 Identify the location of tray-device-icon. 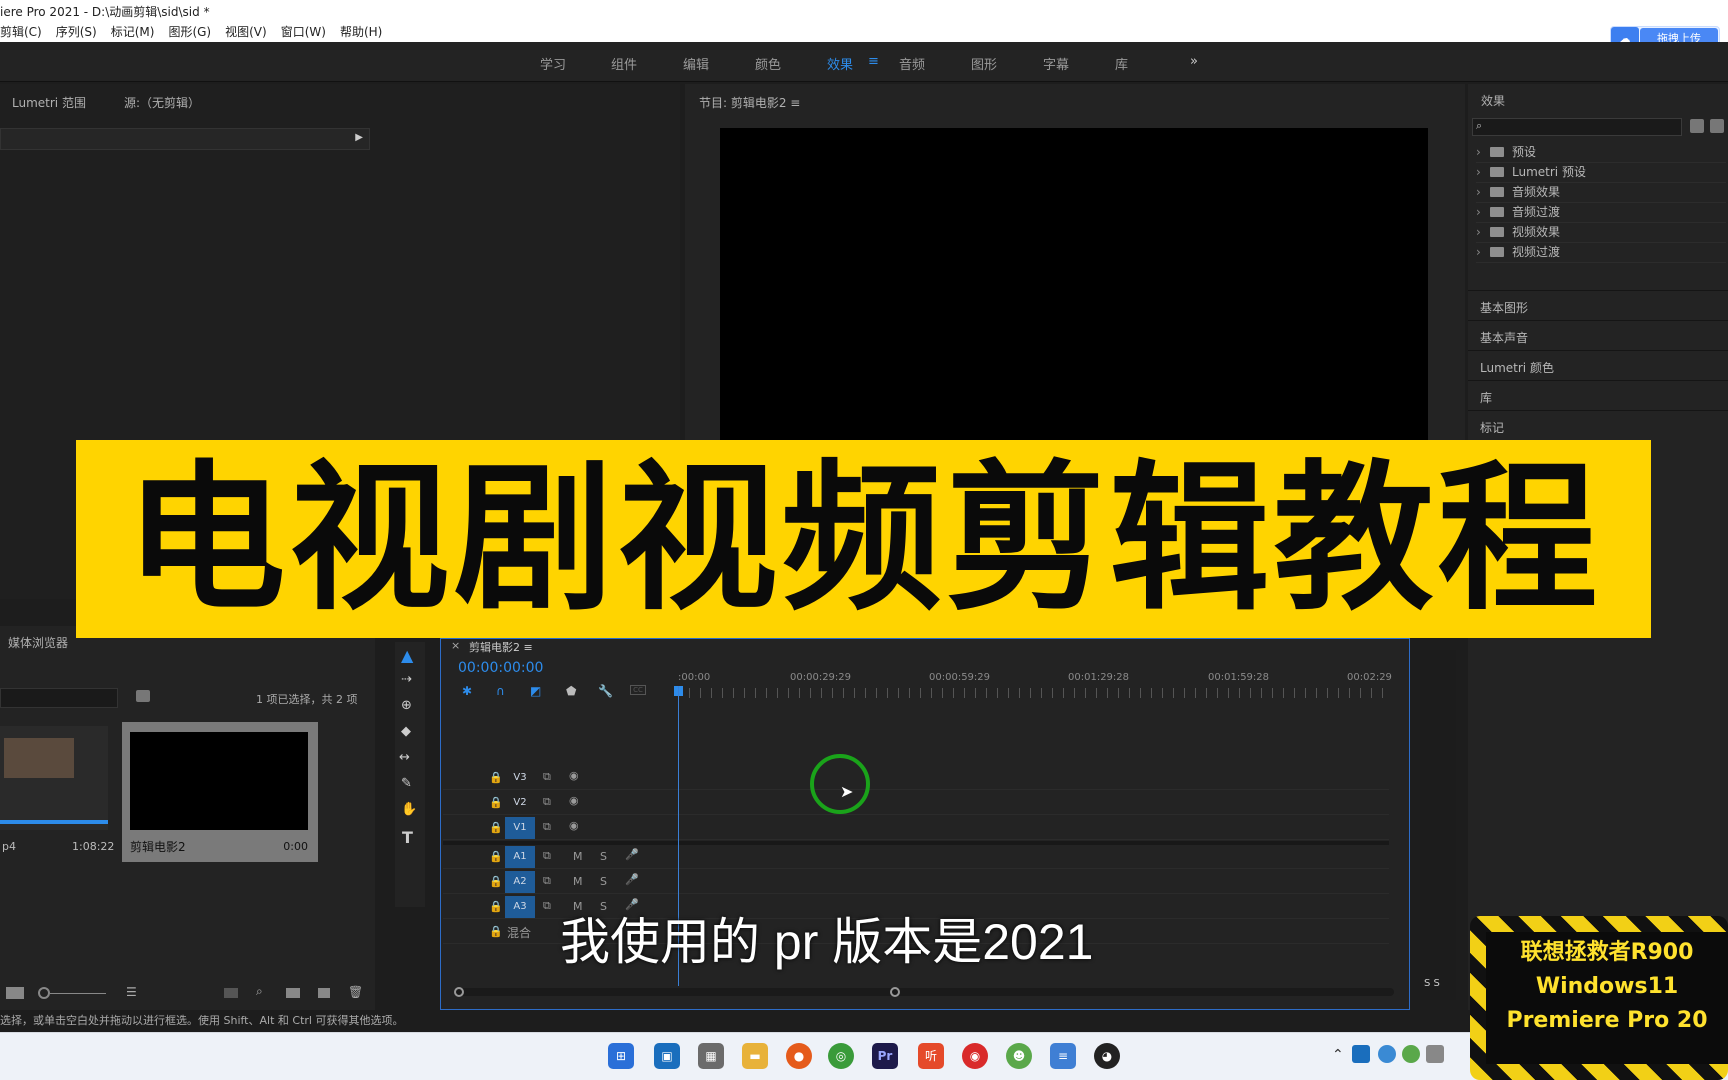
(1435, 1054).